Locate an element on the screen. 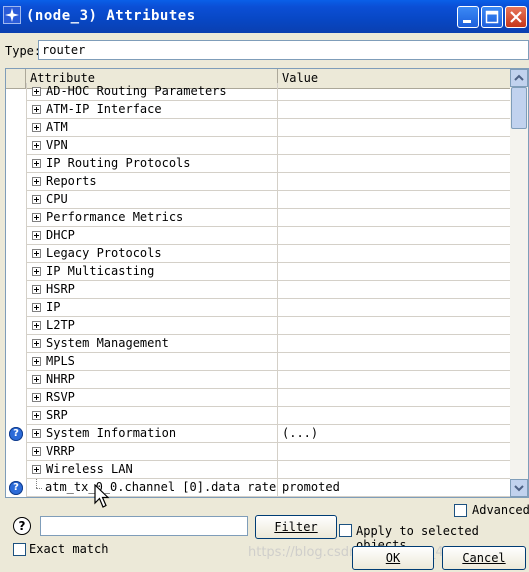 This screenshot has height=572, width=529. attribute-cell: VRRP is located at coordinates (152, 452).